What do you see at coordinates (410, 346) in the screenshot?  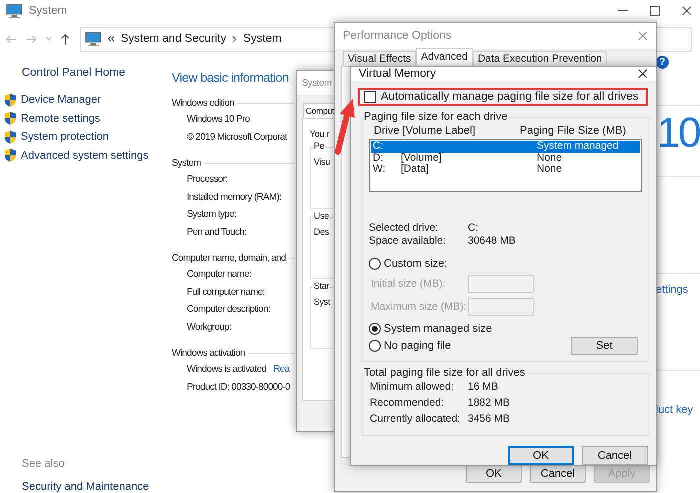 I see `radio-button: No paging file` at bounding box center [410, 346].